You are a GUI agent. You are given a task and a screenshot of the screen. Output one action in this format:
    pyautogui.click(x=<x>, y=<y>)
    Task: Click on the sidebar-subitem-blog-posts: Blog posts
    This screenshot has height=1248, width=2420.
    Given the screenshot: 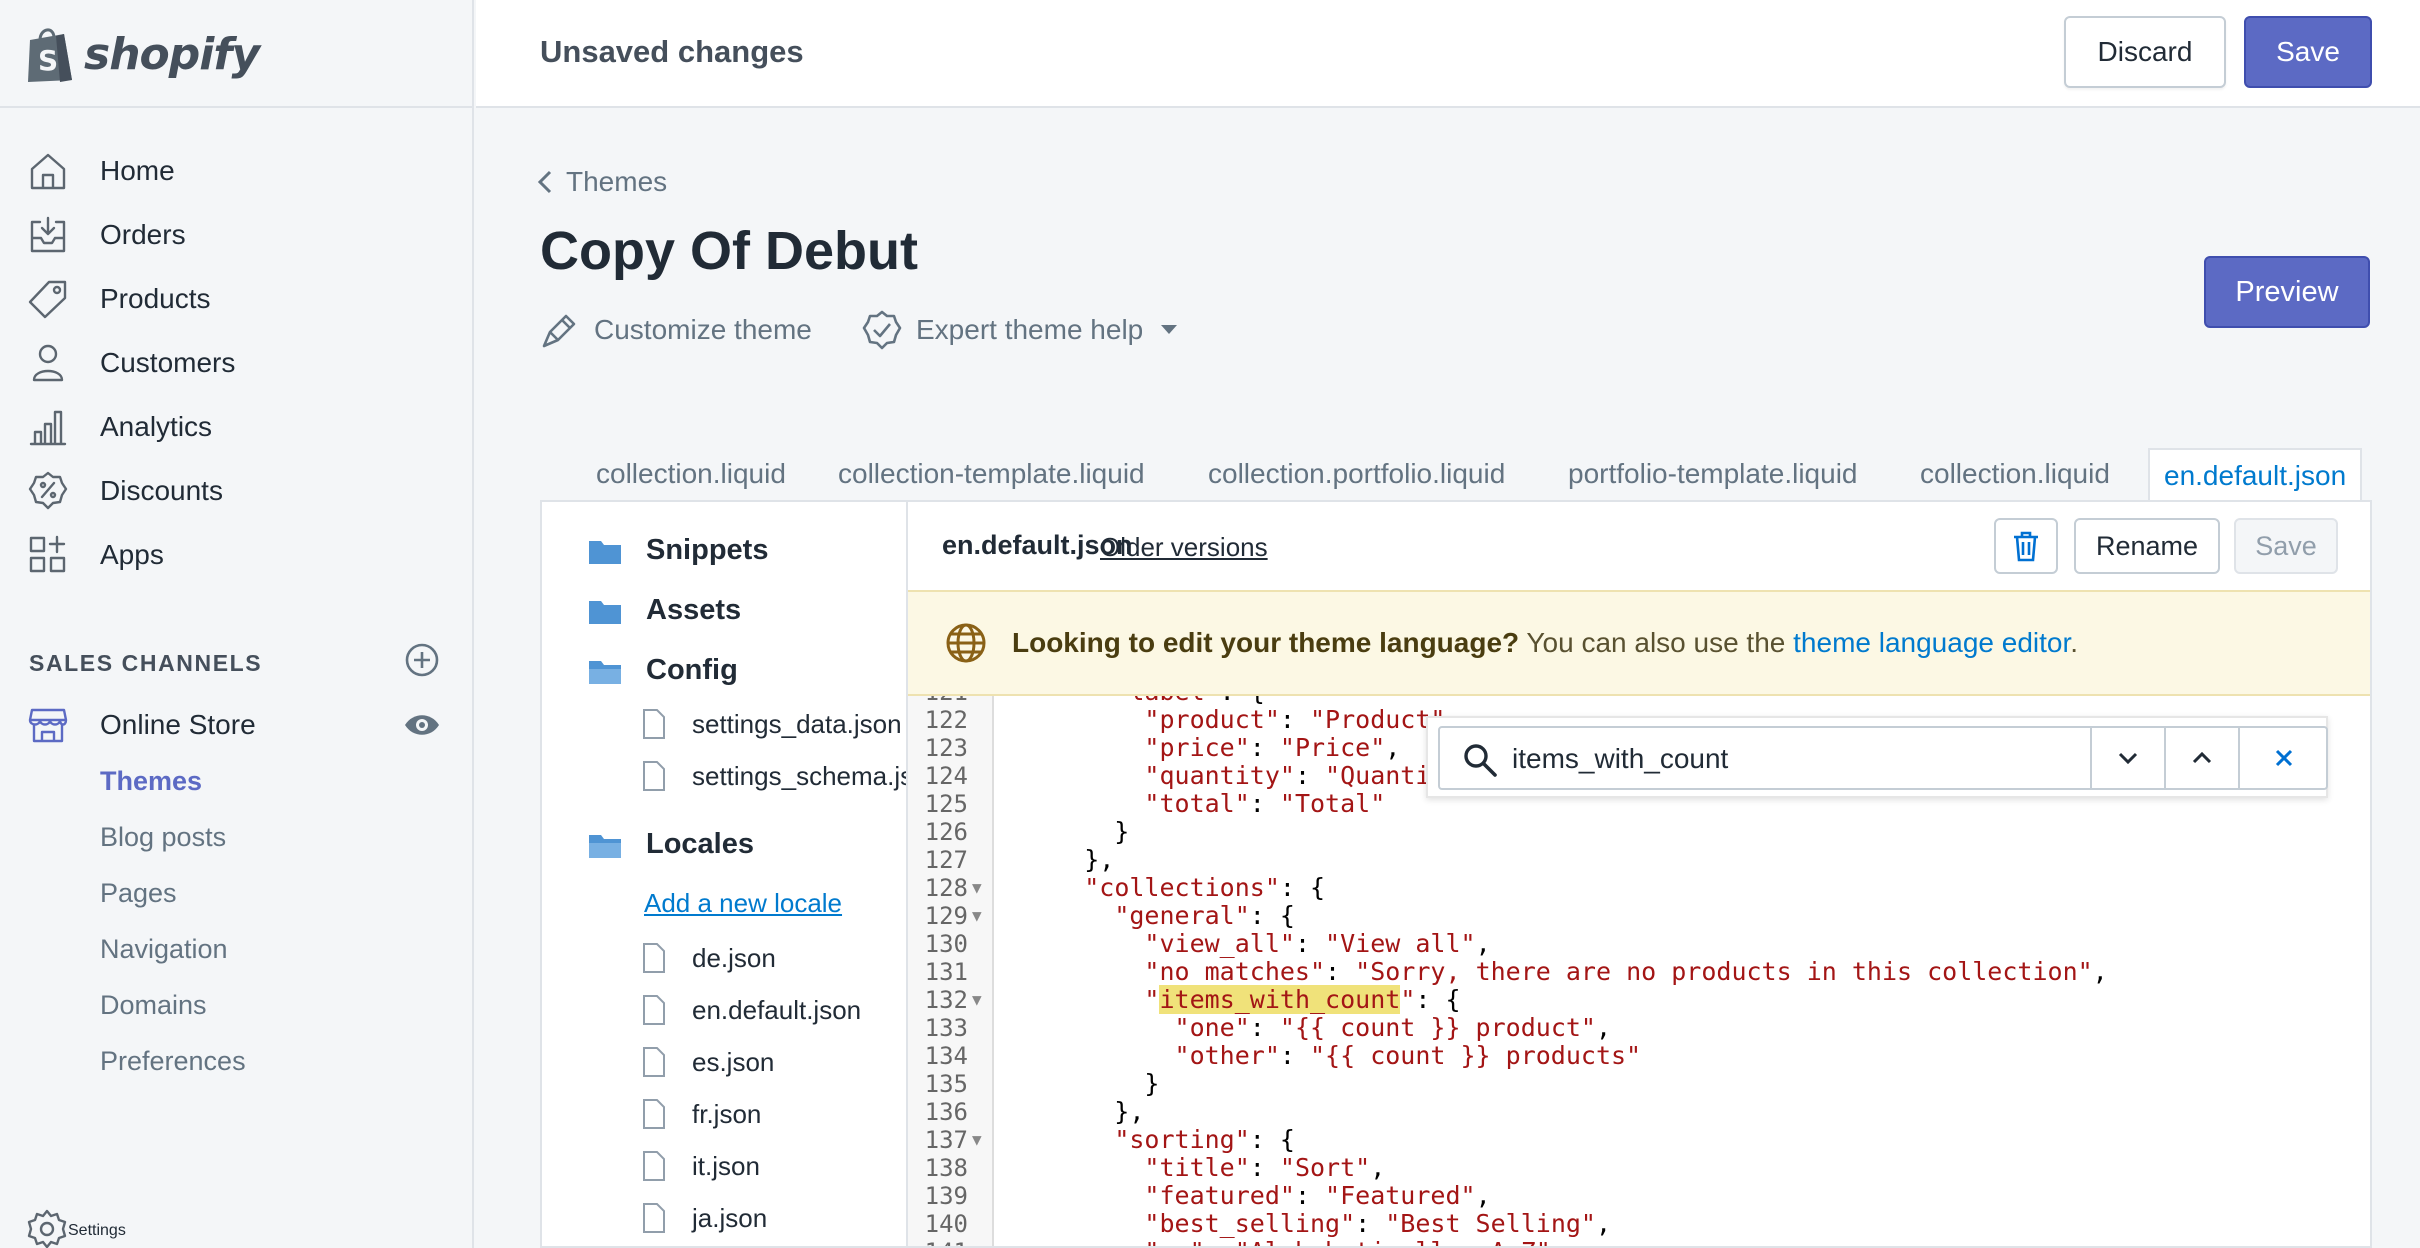 What is the action you would take?
    pyautogui.click(x=163, y=837)
    